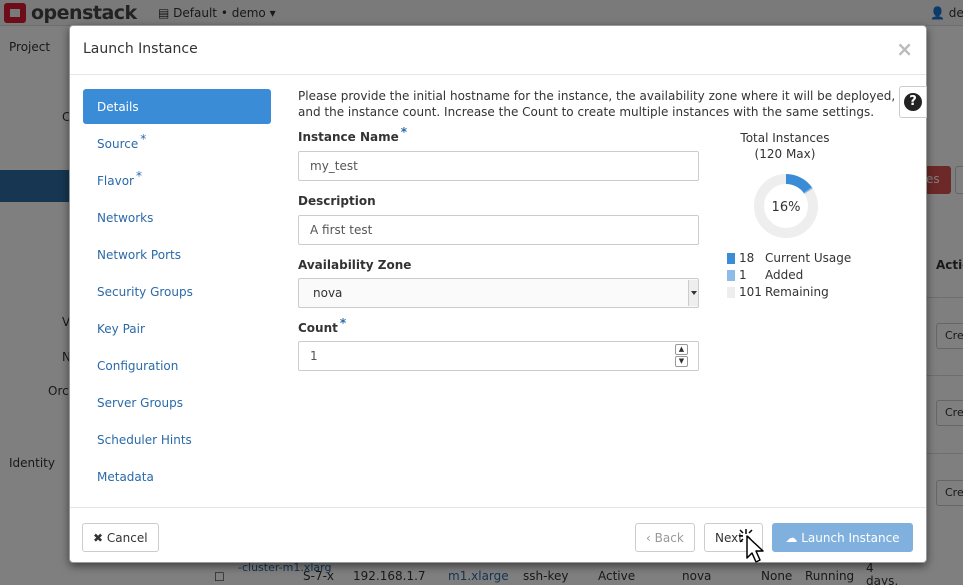 The height and width of the screenshot is (585, 963). Describe the element at coordinates (498, 166) in the screenshot. I see `instance-name-input` at that location.